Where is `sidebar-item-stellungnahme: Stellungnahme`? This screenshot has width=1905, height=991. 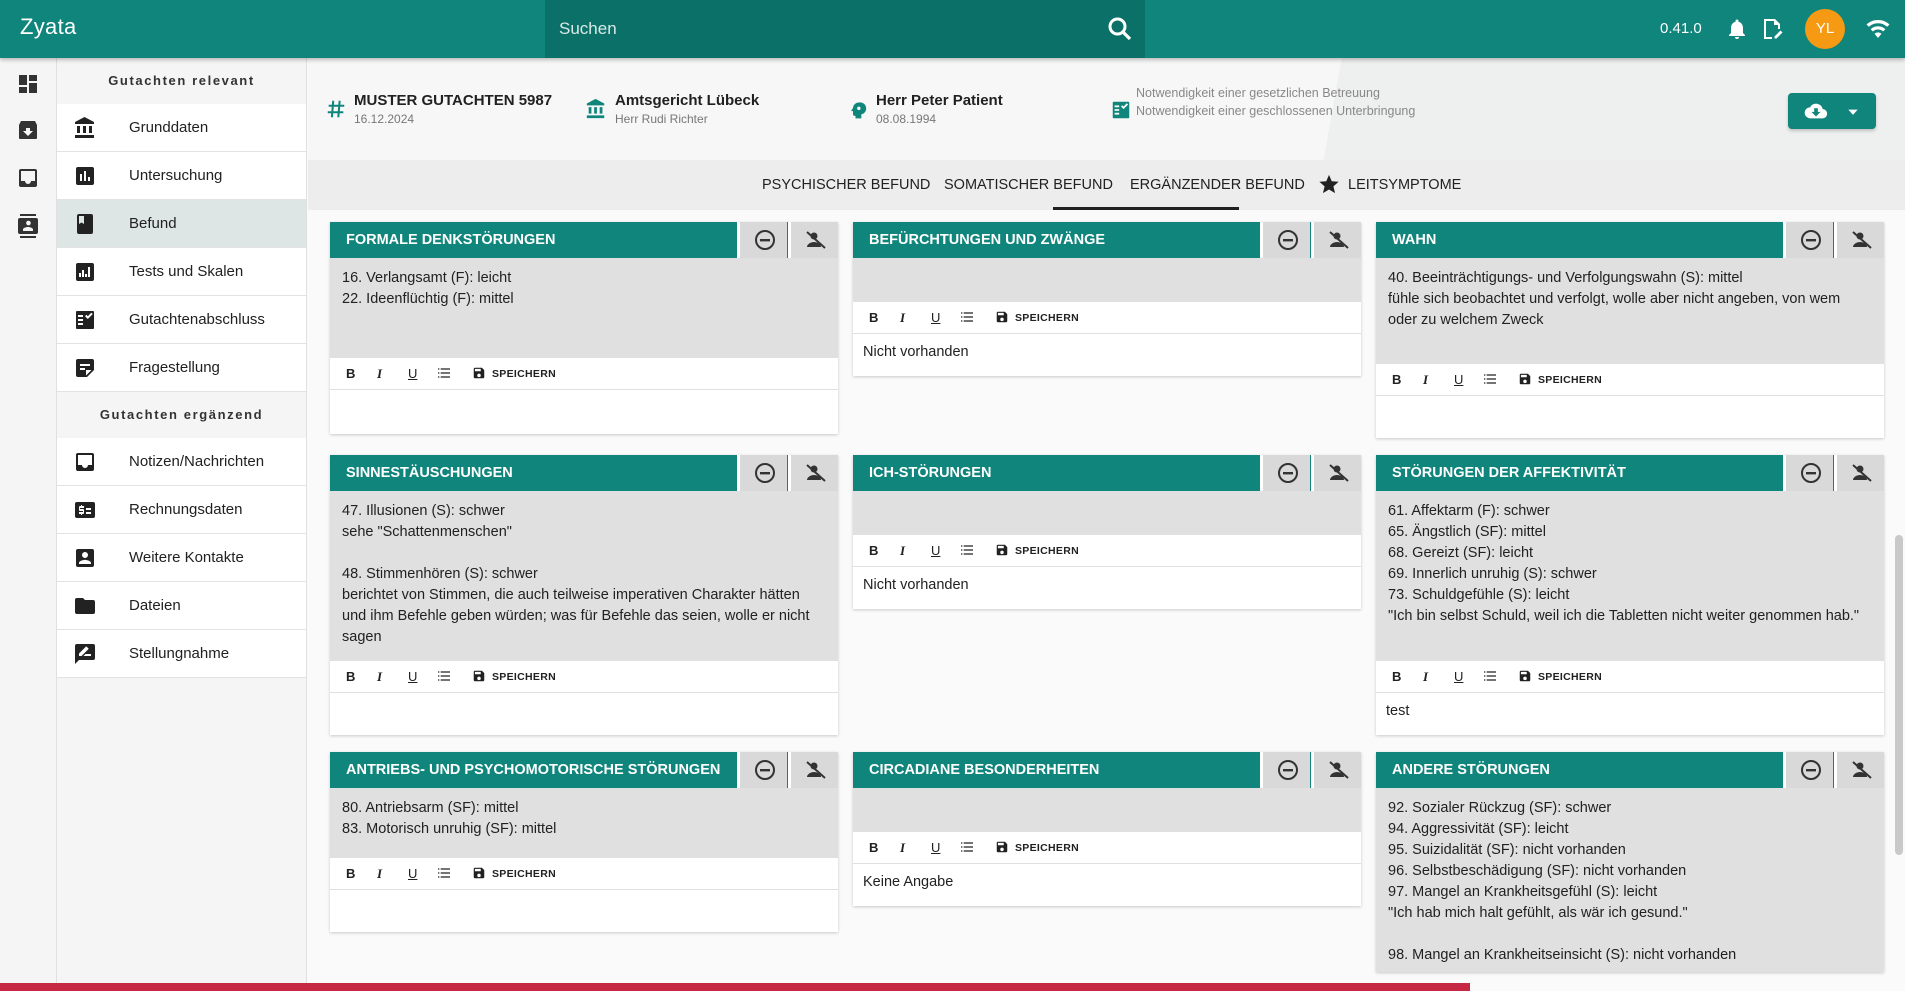
sidebar-item-stellungnahme: Stellungnahme is located at coordinates (181, 654).